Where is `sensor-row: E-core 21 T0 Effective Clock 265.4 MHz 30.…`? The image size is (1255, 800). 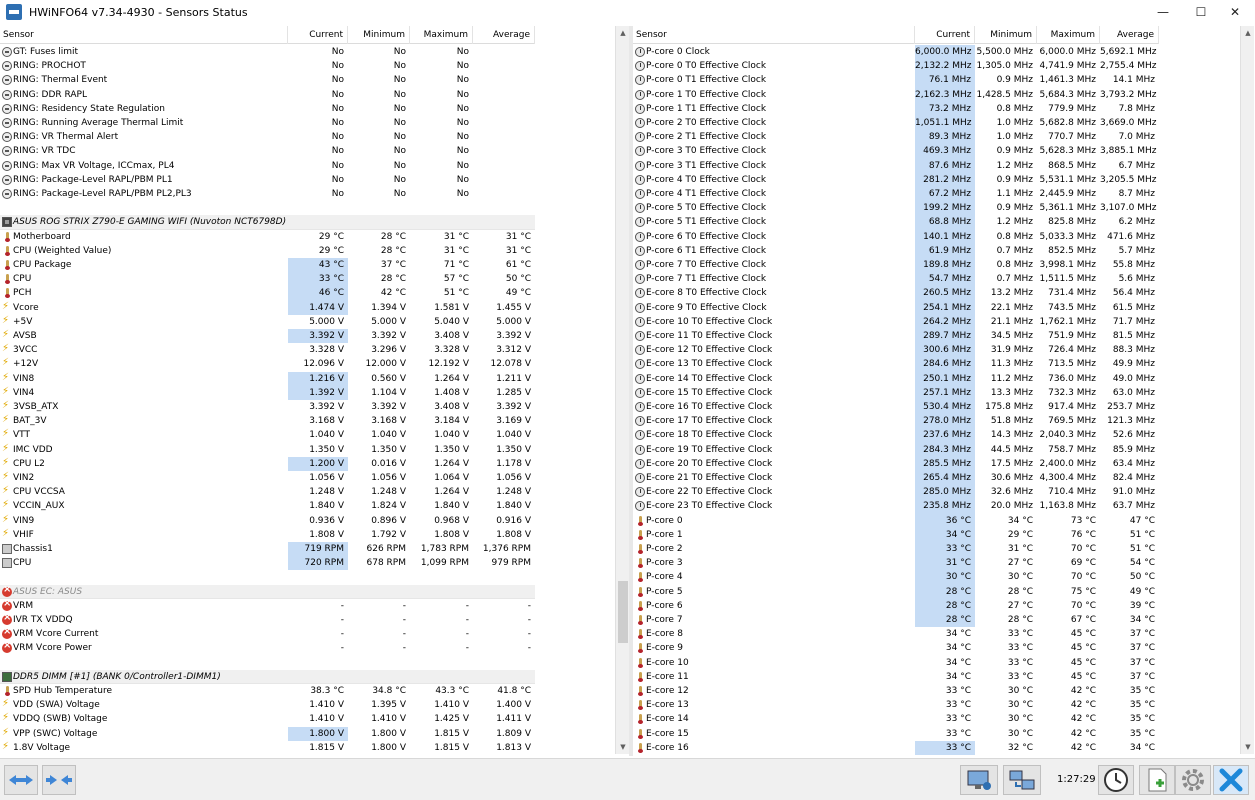
sensor-row: E-core 21 T0 Effective Clock 265.4 MHz 30.… is located at coordinates (896, 478).